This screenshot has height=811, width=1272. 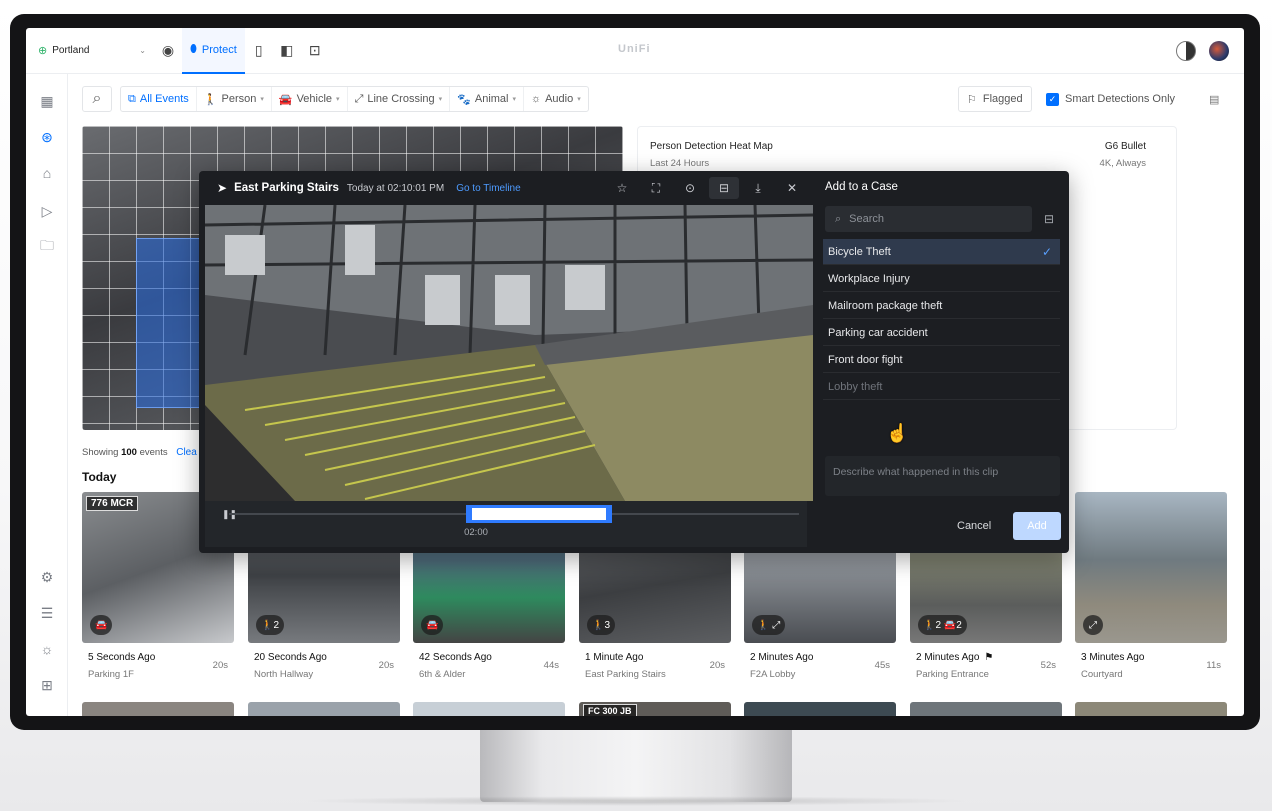 What do you see at coordinates (1125, 146) in the screenshot?
I see `heatmap-camera: G6 Bullet` at bounding box center [1125, 146].